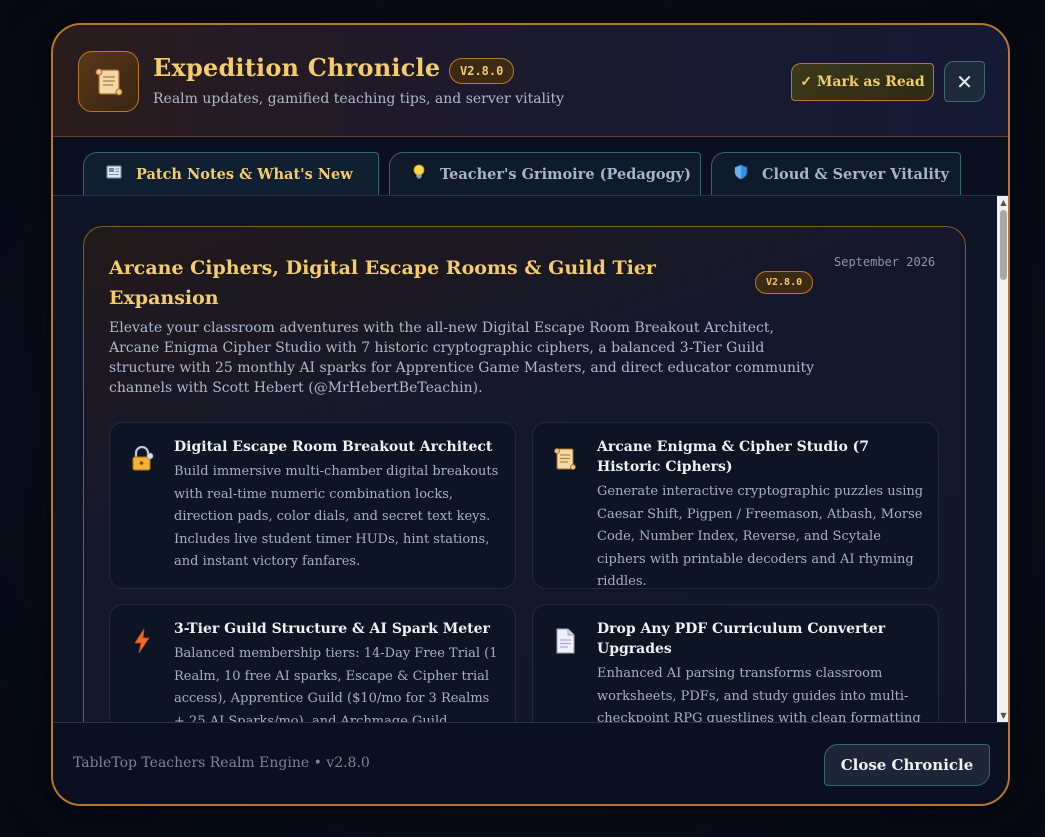  Describe the element at coordinates (565, 174) in the screenshot. I see `tab-label: Teacher's Grimoire (Pedagogy)` at that location.